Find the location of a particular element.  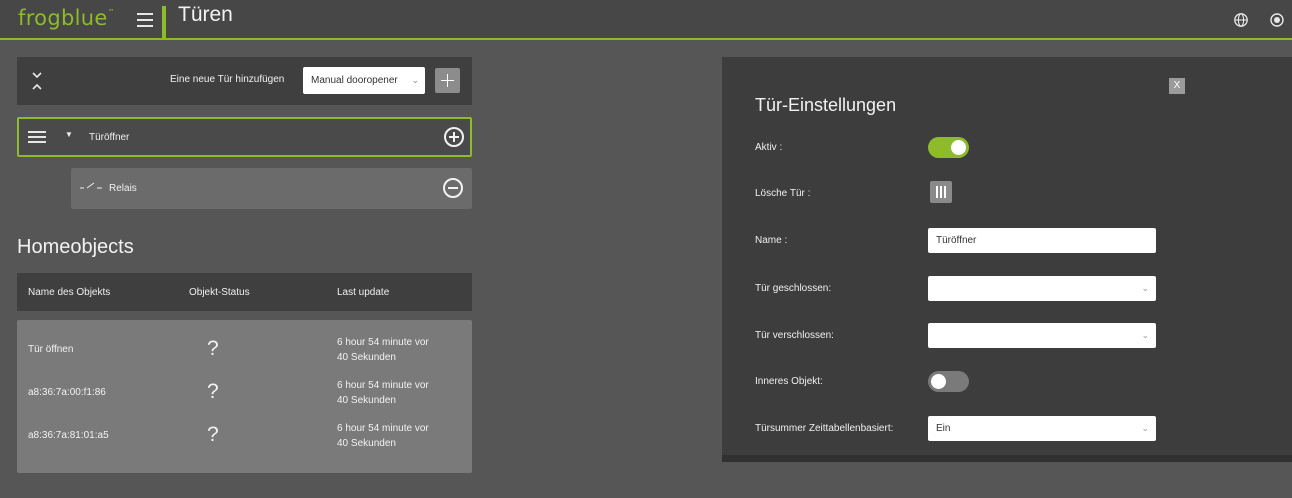

menu-icon is located at coordinates (145, 20).